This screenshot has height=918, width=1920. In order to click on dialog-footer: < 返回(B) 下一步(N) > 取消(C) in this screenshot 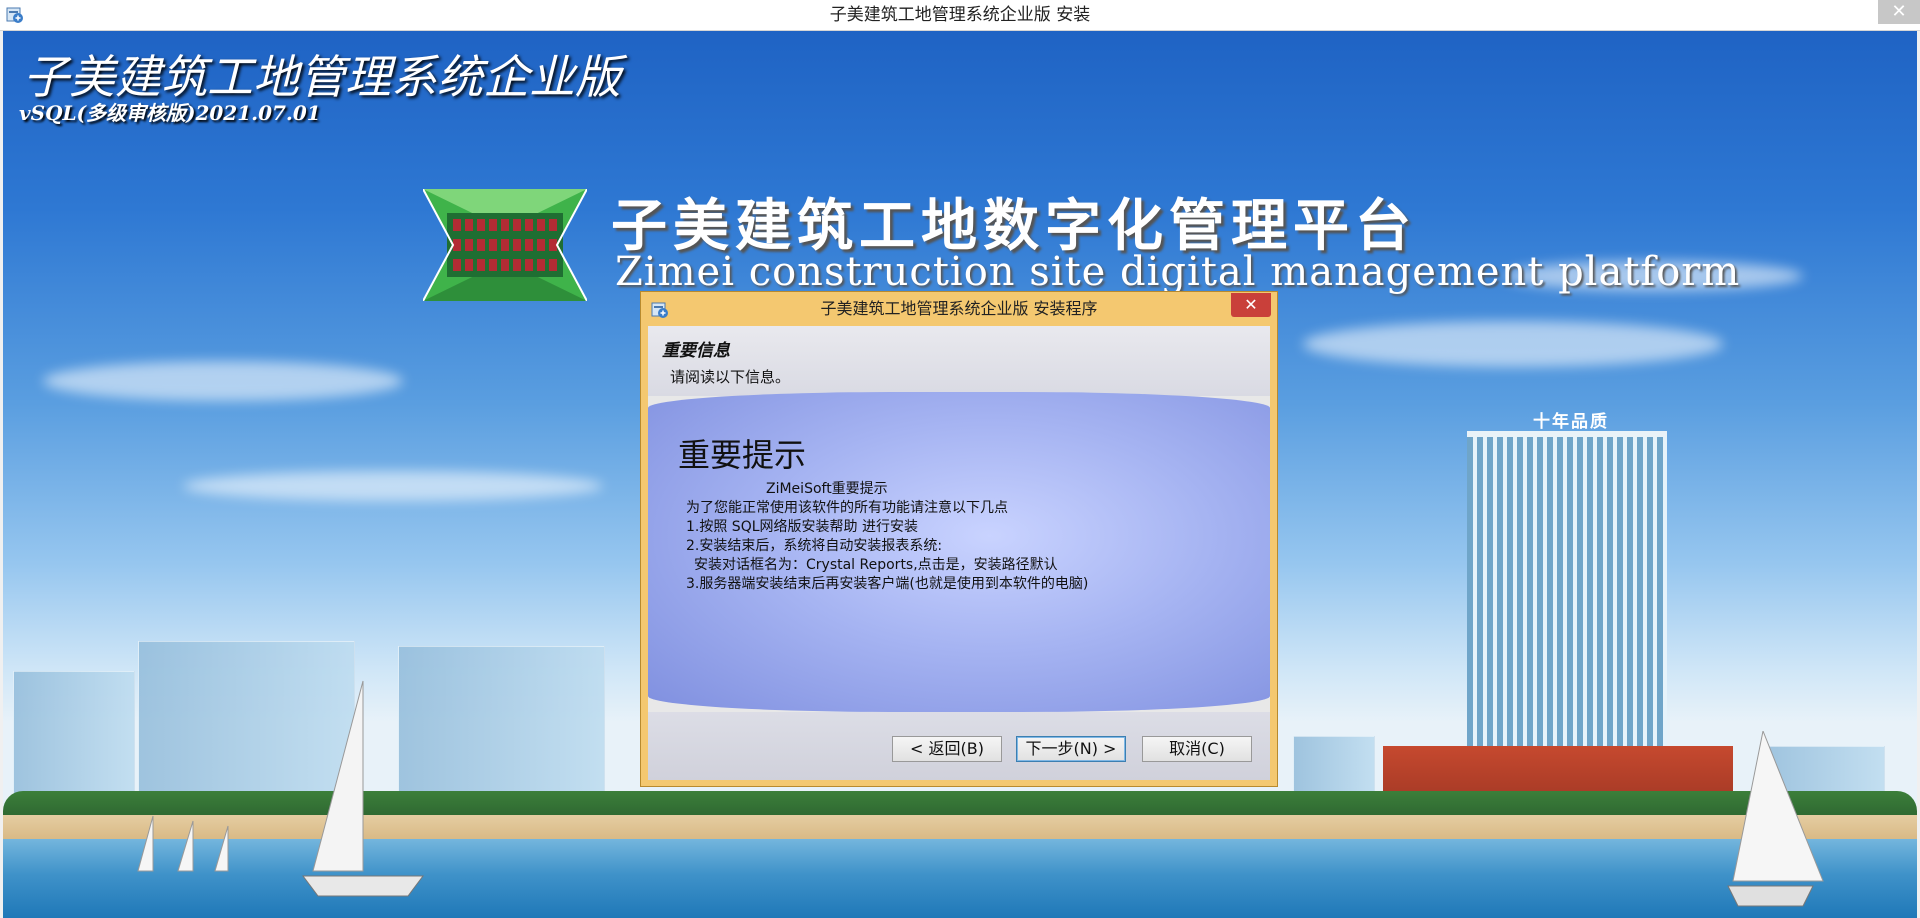, I will do `click(959, 746)`.